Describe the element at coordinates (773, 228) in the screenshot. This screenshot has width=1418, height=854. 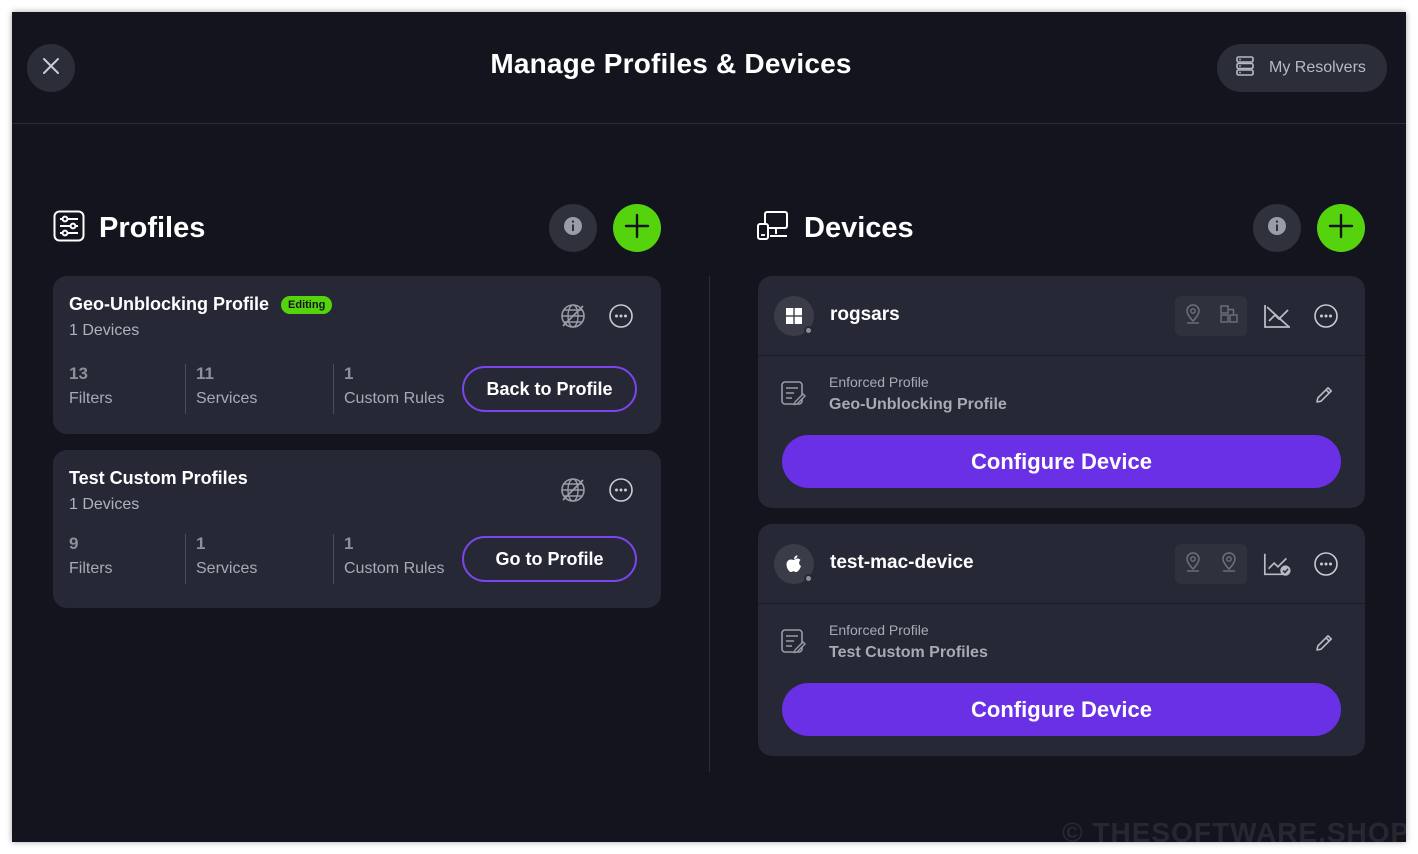
I see `devices-icon` at that location.